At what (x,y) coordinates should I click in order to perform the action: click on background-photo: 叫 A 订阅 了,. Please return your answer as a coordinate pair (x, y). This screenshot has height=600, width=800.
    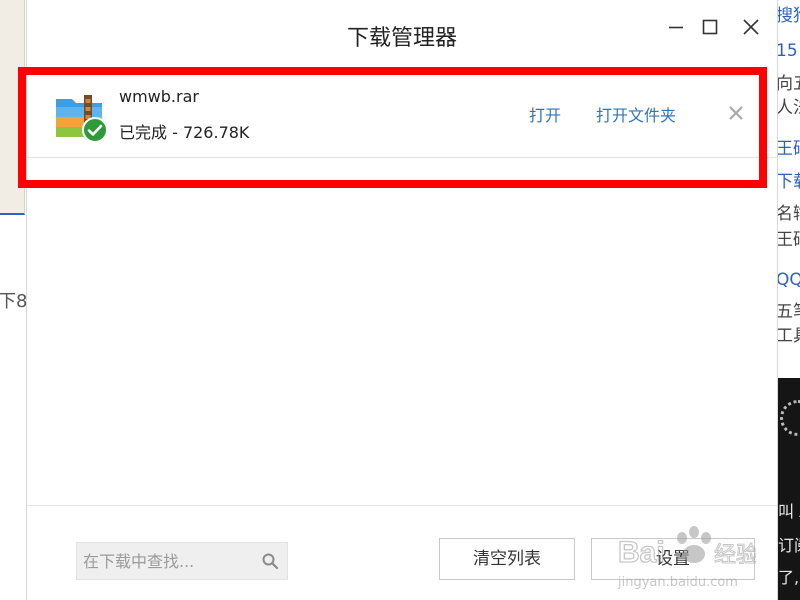
    Looking at the image, I should click on (788, 489).